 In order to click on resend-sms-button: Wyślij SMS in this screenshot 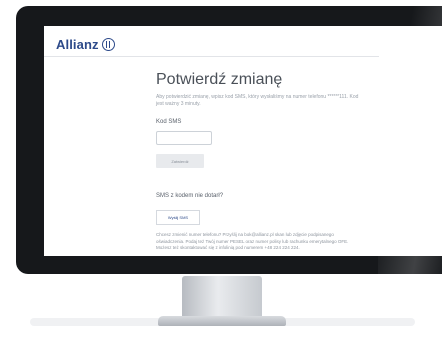, I will do `click(178, 217)`.